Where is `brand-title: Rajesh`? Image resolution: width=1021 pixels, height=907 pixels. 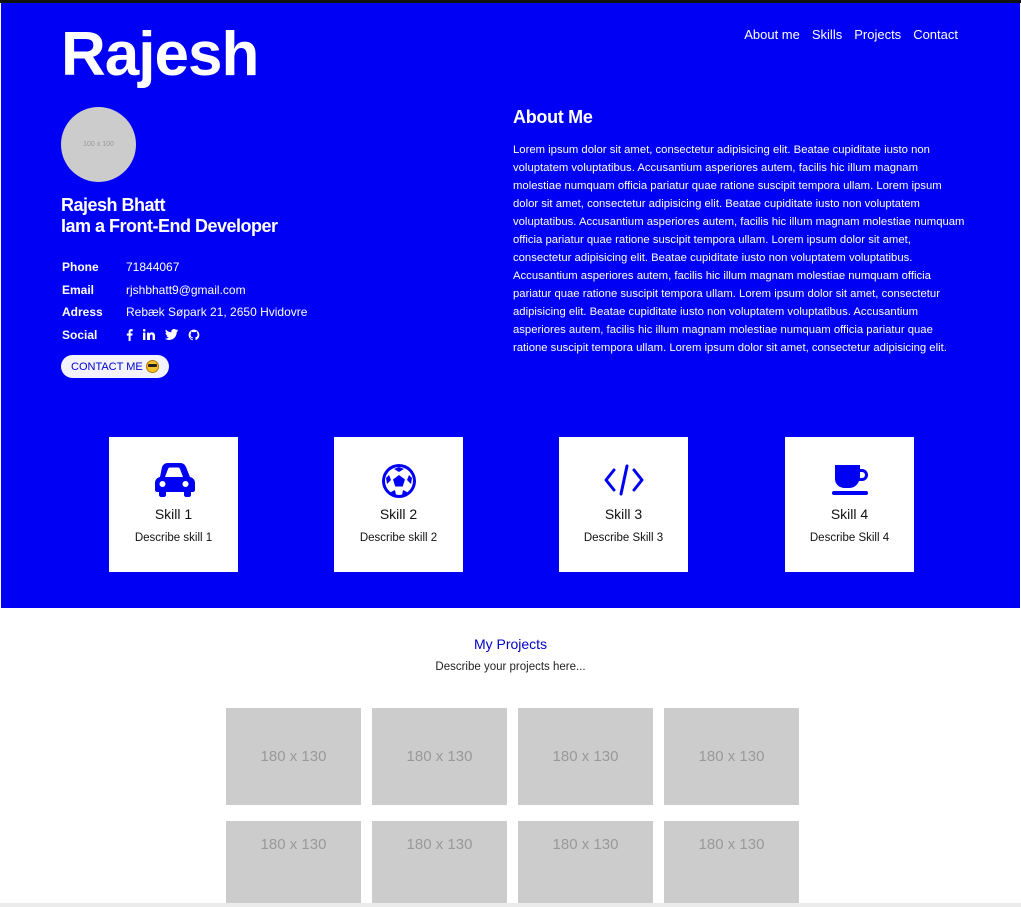
brand-title: Rajesh is located at coordinates (160, 54).